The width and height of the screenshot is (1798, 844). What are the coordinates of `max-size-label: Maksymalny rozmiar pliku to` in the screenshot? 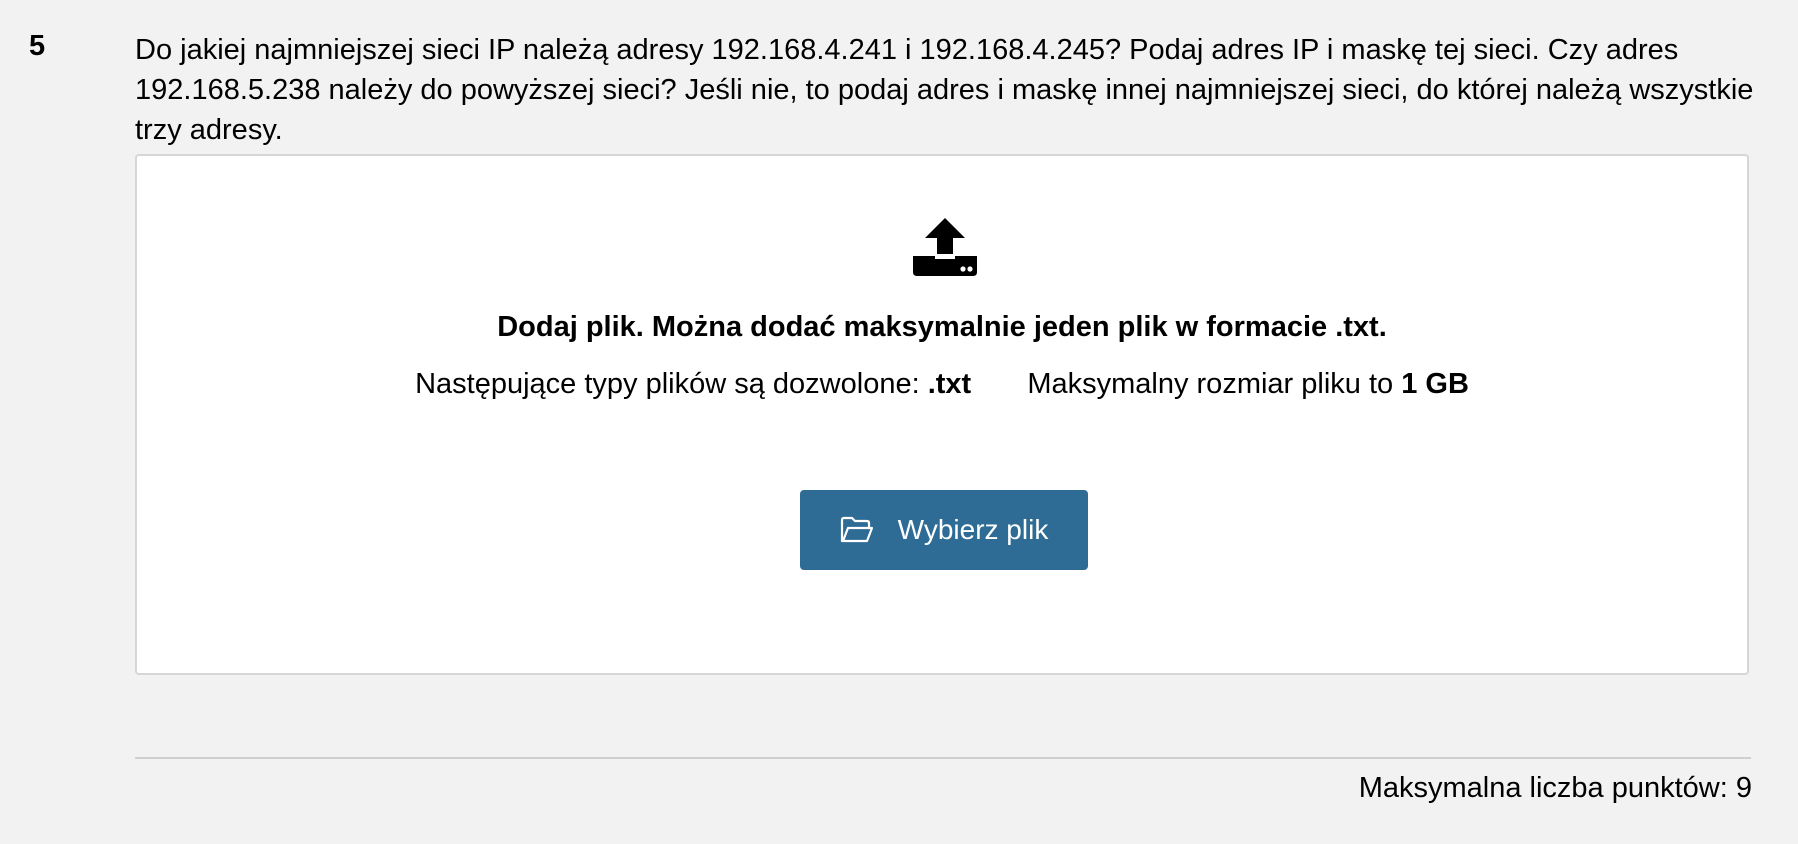 It's located at (1210, 384).